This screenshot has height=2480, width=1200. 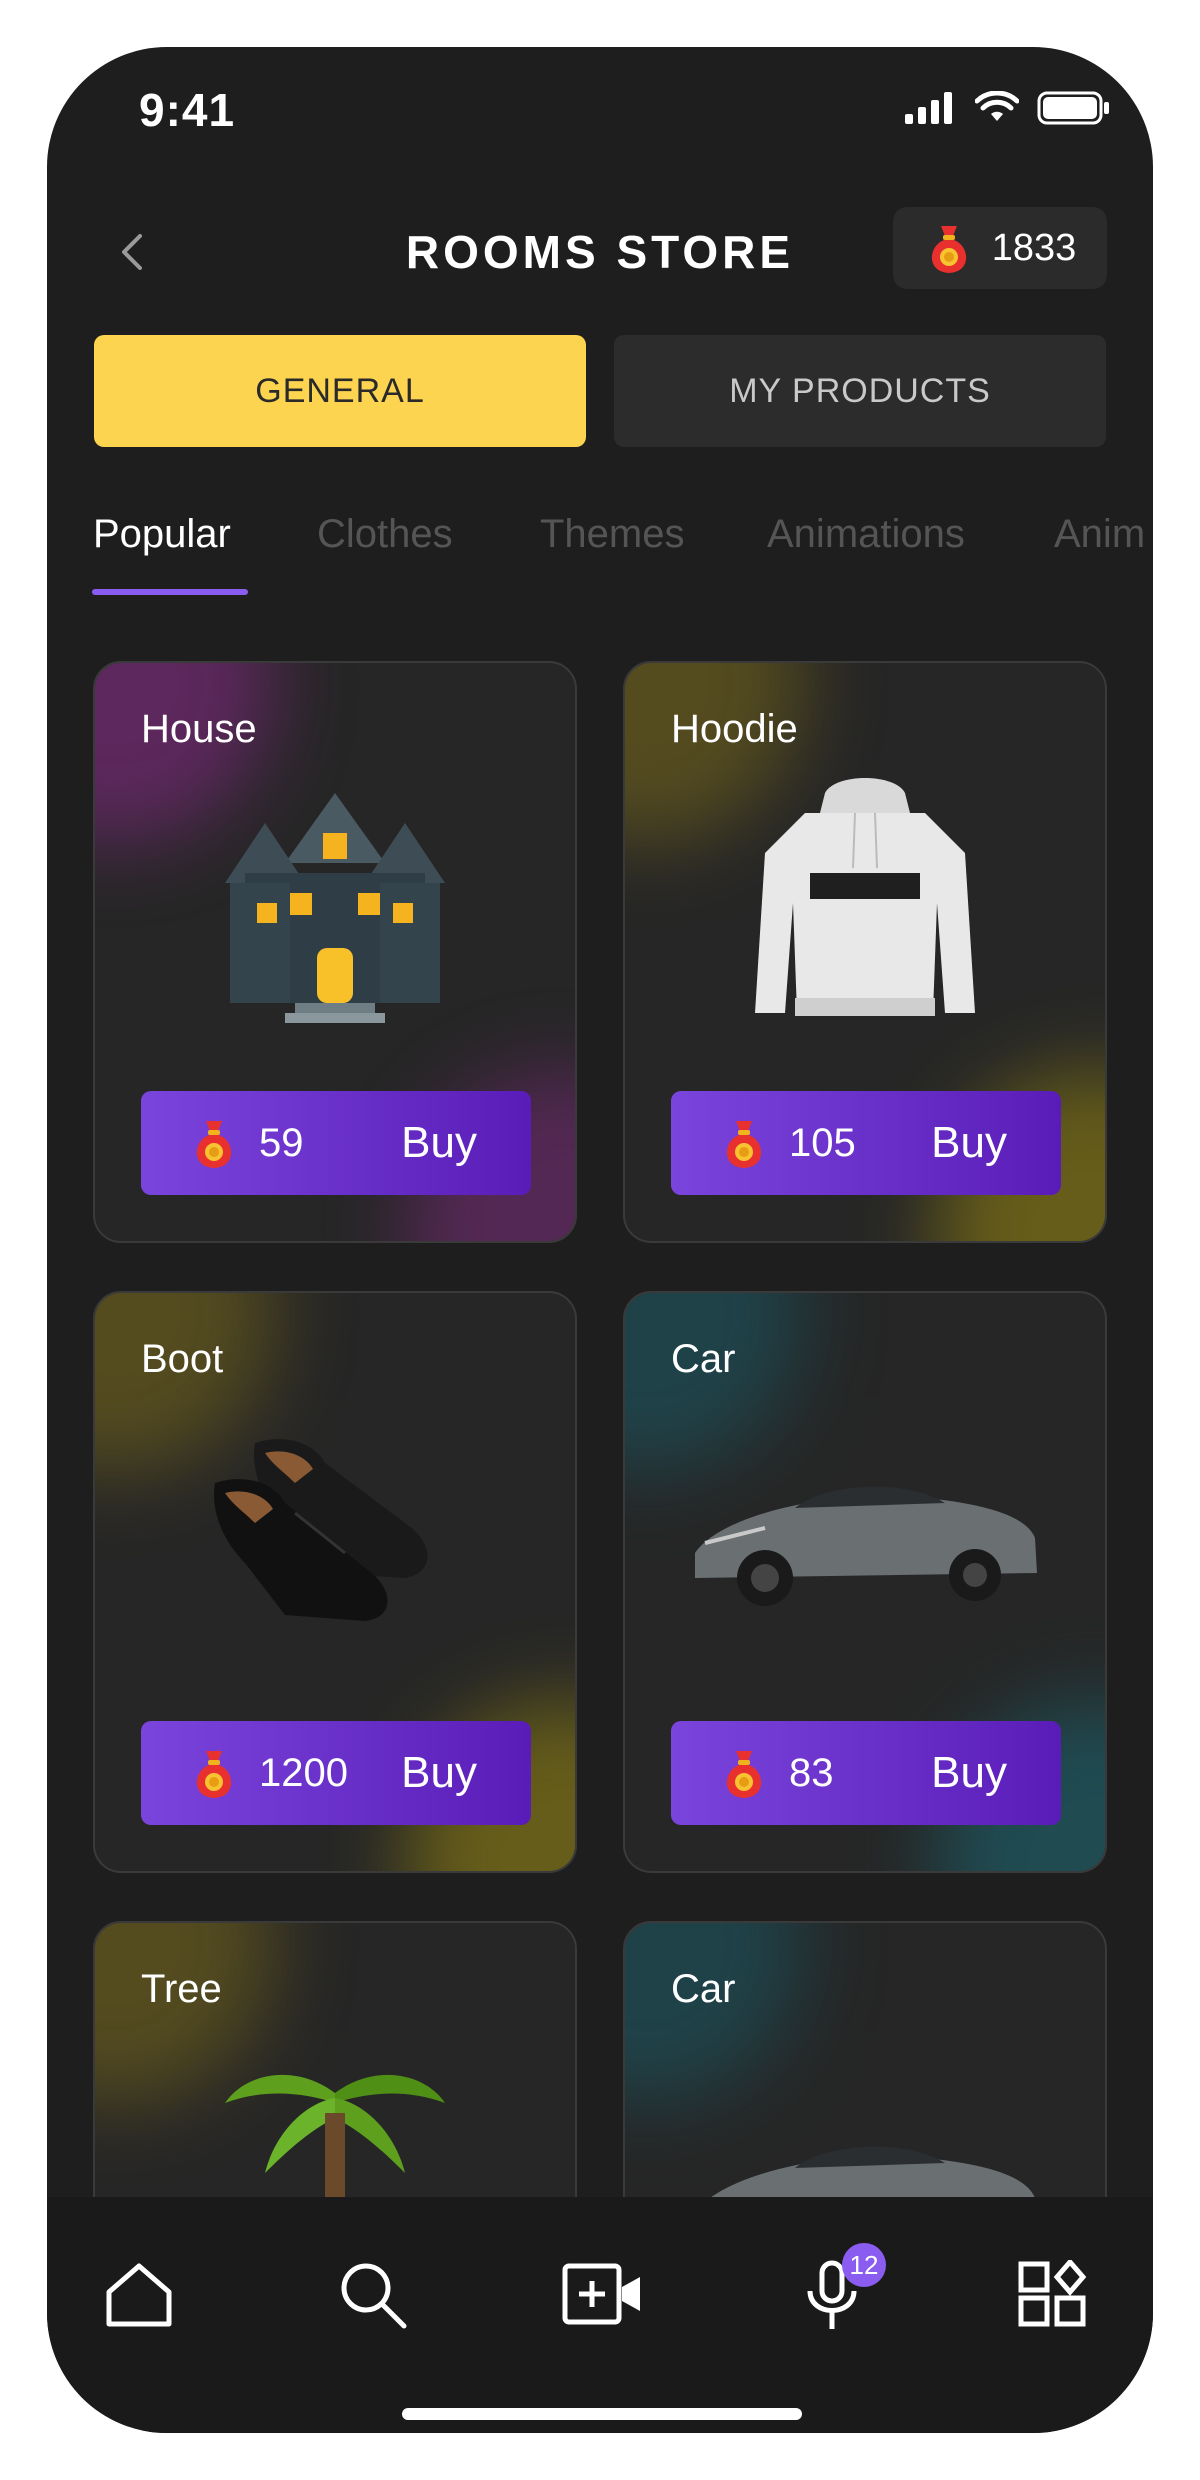 What do you see at coordinates (866, 1143) in the screenshot?
I see `buy-button: 105 Buy` at bounding box center [866, 1143].